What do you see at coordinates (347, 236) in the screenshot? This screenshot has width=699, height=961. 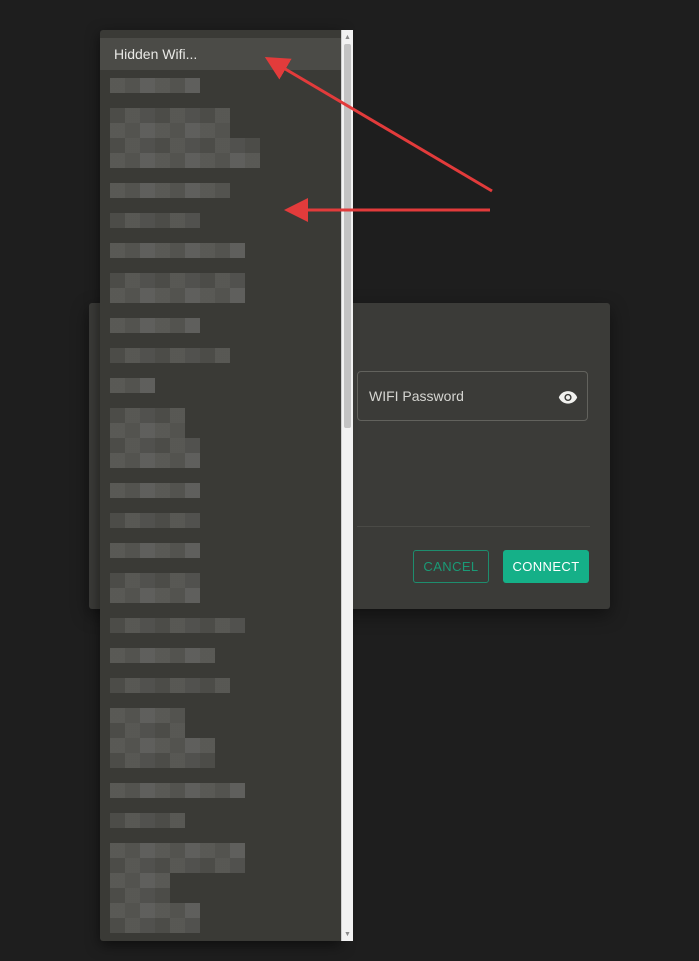 I see `scroll-thumb` at bounding box center [347, 236].